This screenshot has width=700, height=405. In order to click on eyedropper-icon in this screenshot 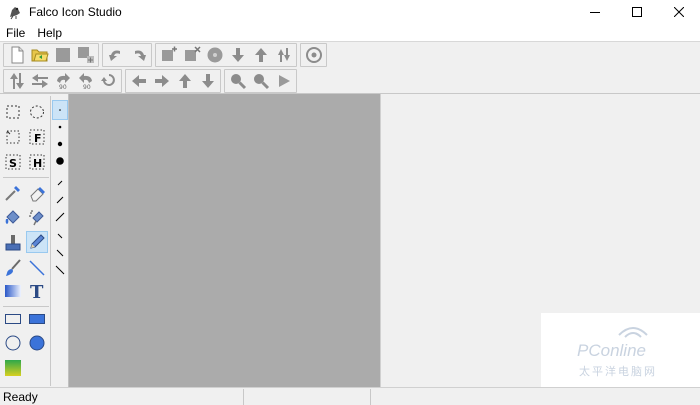, I will do `click(12, 193)`.